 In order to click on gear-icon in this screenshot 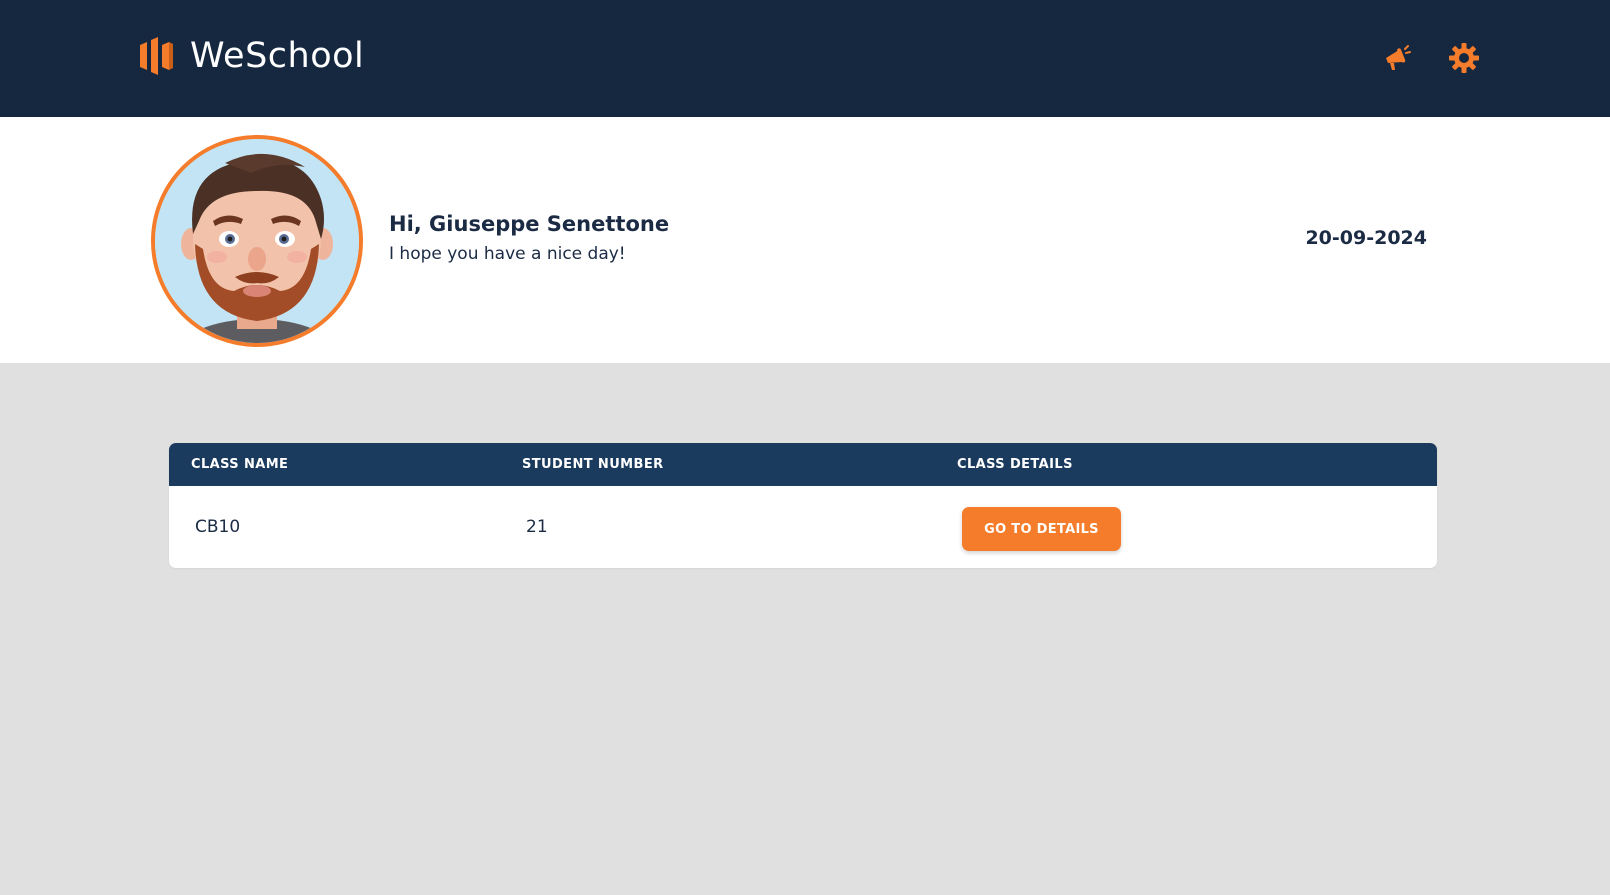, I will do `click(1464, 58)`.